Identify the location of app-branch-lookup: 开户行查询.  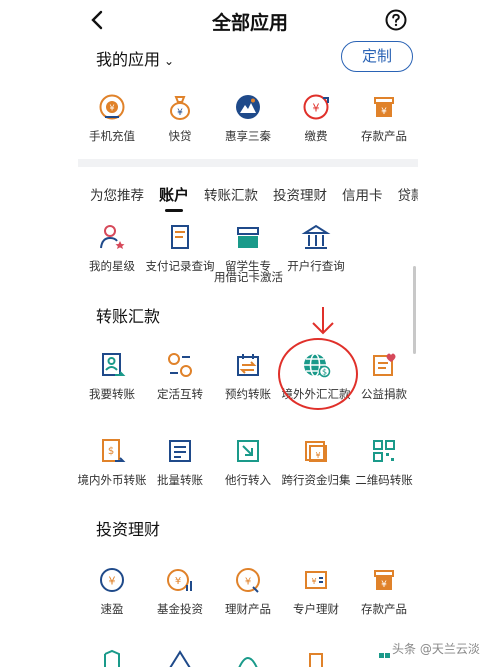
(316, 252).